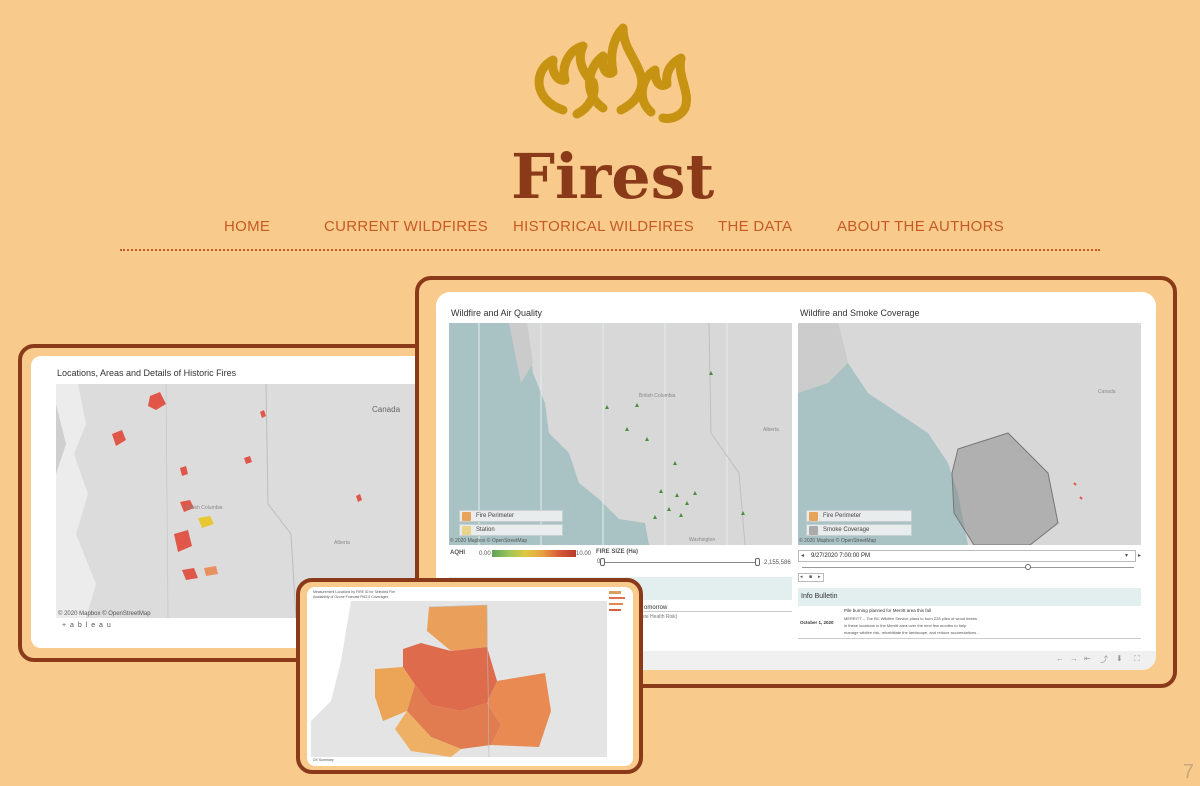 This screenshot has height=786, width=1200. Describe the element at coordinates (584, 554) in the screenshot. I see `aqhi-max: 10.00` at that location.